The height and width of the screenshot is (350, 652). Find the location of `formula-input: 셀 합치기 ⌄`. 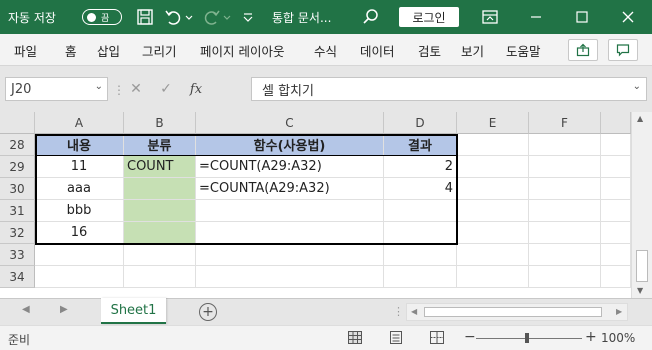

formula-input: 셀 합치기 ⌄ is located at coordinates (449, 89).